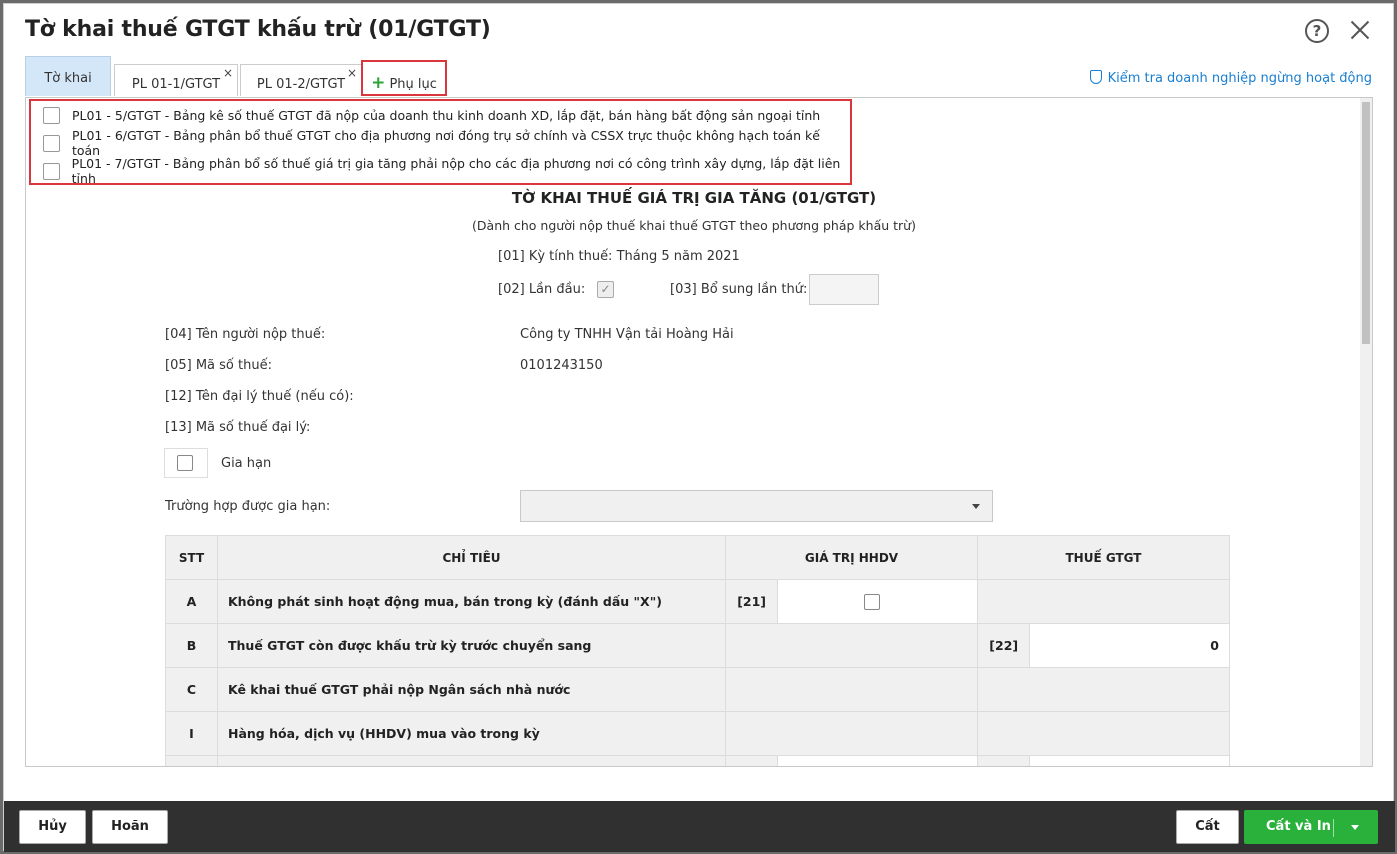 The image size is (1397, 854). Describe the element at coordinates (191, 689) in the screenshot. I see `row-stt: C` at that location.